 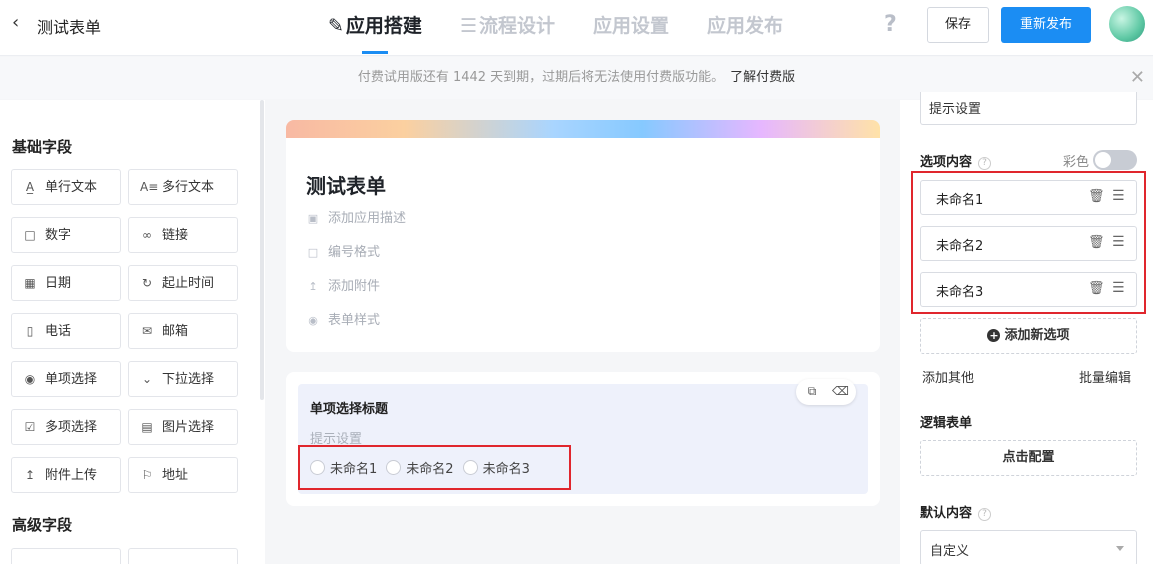 What do you see at coordinates (956, 511) in the screenshot?
I see `default-content-label: 默认内容?` at bounding box center [956, 511].